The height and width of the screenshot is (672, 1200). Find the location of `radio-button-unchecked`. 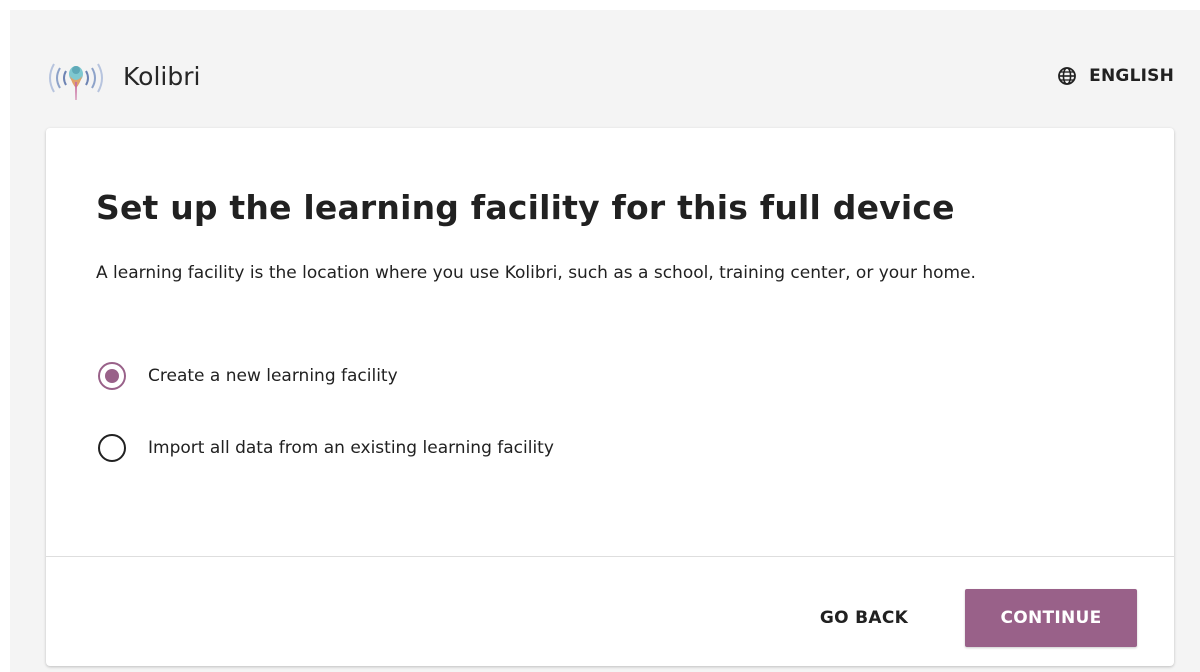

radio-button-unchecked is located at coordinates (112, 448).